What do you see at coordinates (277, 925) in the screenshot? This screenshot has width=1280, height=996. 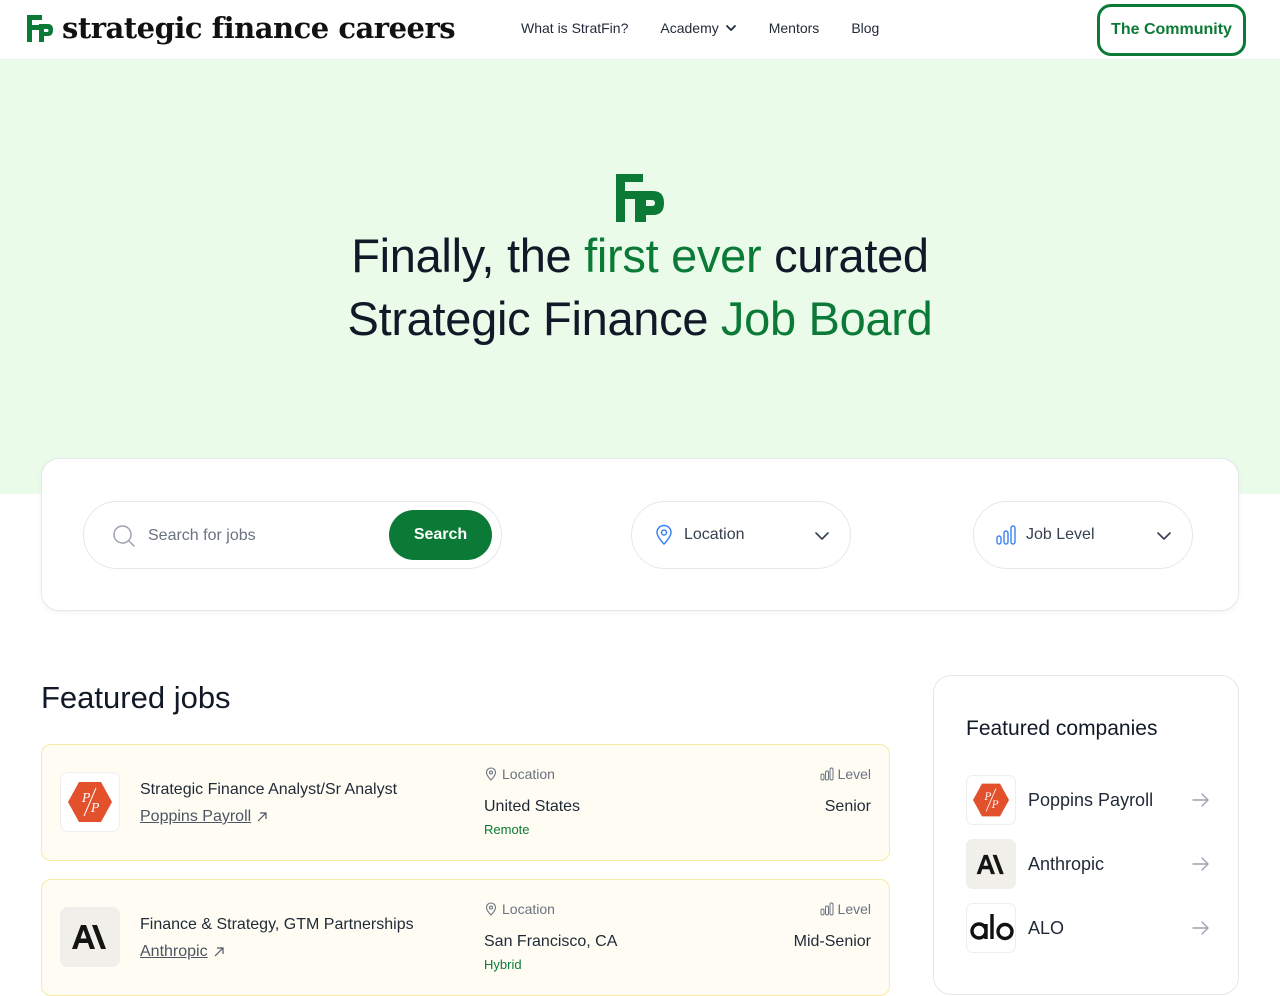 I see `job-title: Finance & Strategy, GTM Partnerships` at bounding box center [277, 925].